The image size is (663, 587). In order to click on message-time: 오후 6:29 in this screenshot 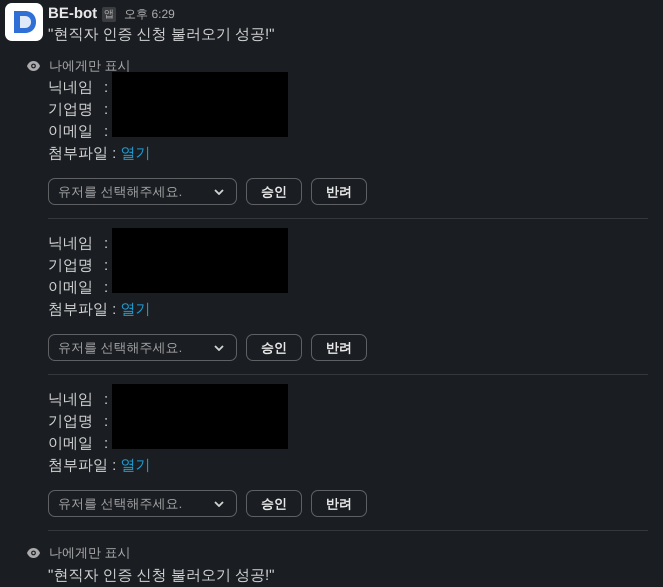, I will do `click(149, 14)`.